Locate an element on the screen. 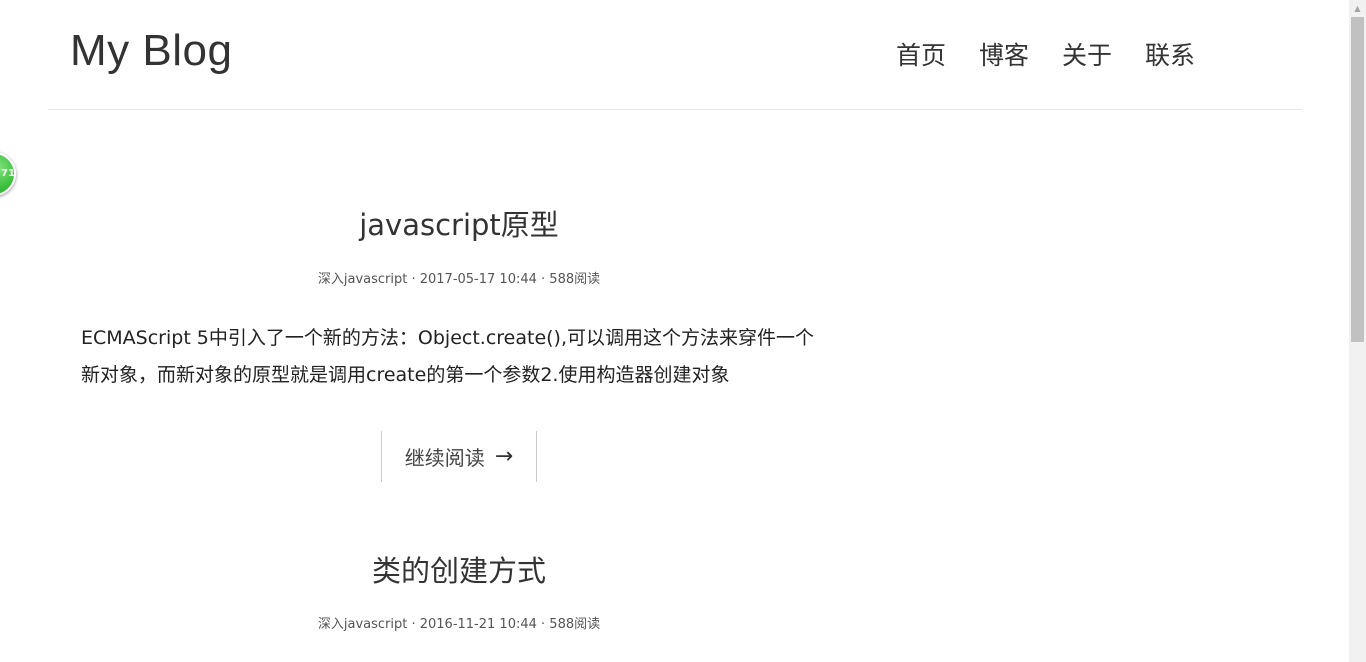  main-nav: 首页 博客 关于 联系 is located at coordinates (1045, 54).